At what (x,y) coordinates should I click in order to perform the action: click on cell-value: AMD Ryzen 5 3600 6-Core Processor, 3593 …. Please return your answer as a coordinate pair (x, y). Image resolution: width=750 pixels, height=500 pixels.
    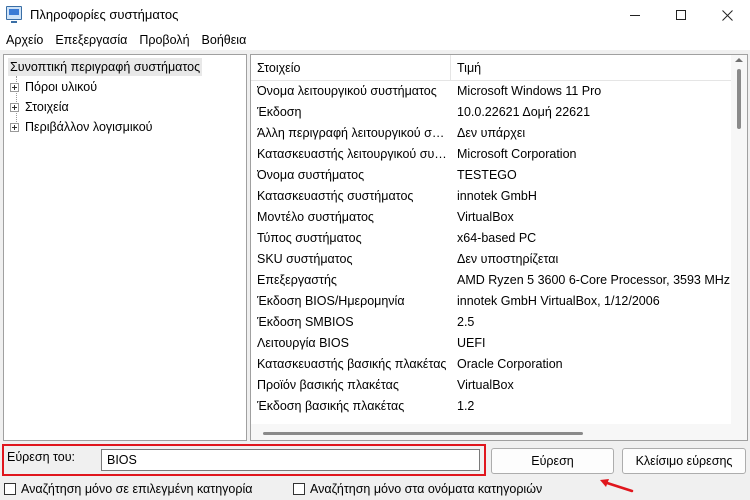
    Looking at the image, I should click on (593, 280).